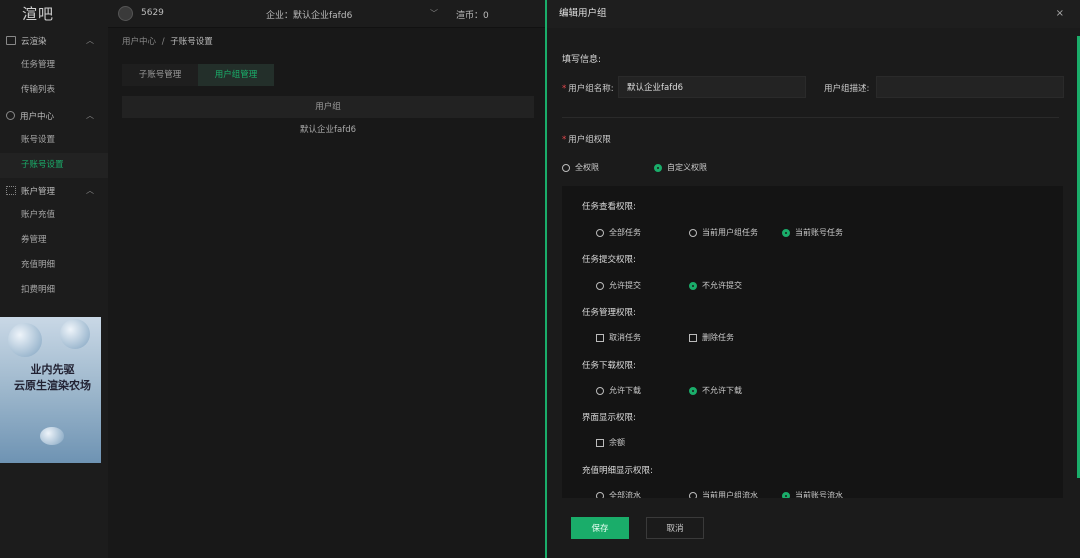 Image resolution: width=1080 pixels, height=558 pixels. I want to click on table-header: 用户组, so click(328, 107).